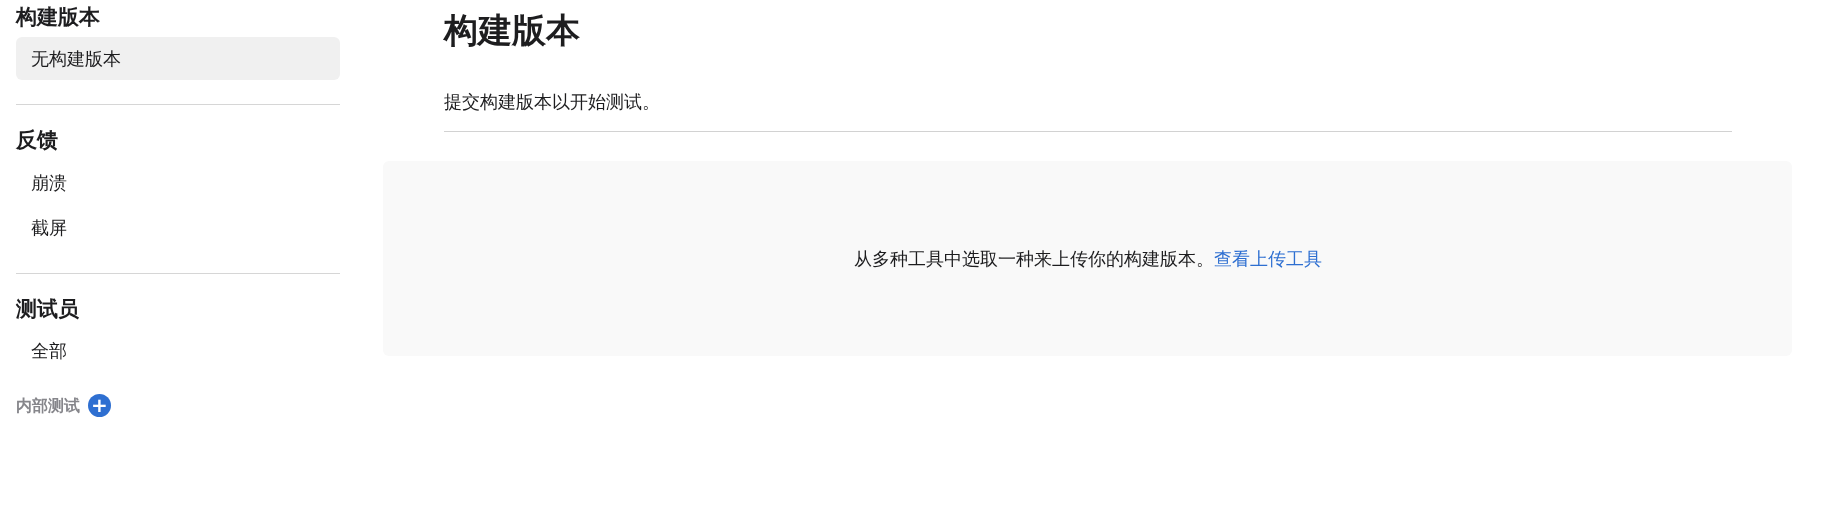 This screenshot has height=517, width=1832. What do you see at coordinates (178, 59) in the screenshot?
I see `sidebar-item: 无构建版本` at bounding box center [178, 59].